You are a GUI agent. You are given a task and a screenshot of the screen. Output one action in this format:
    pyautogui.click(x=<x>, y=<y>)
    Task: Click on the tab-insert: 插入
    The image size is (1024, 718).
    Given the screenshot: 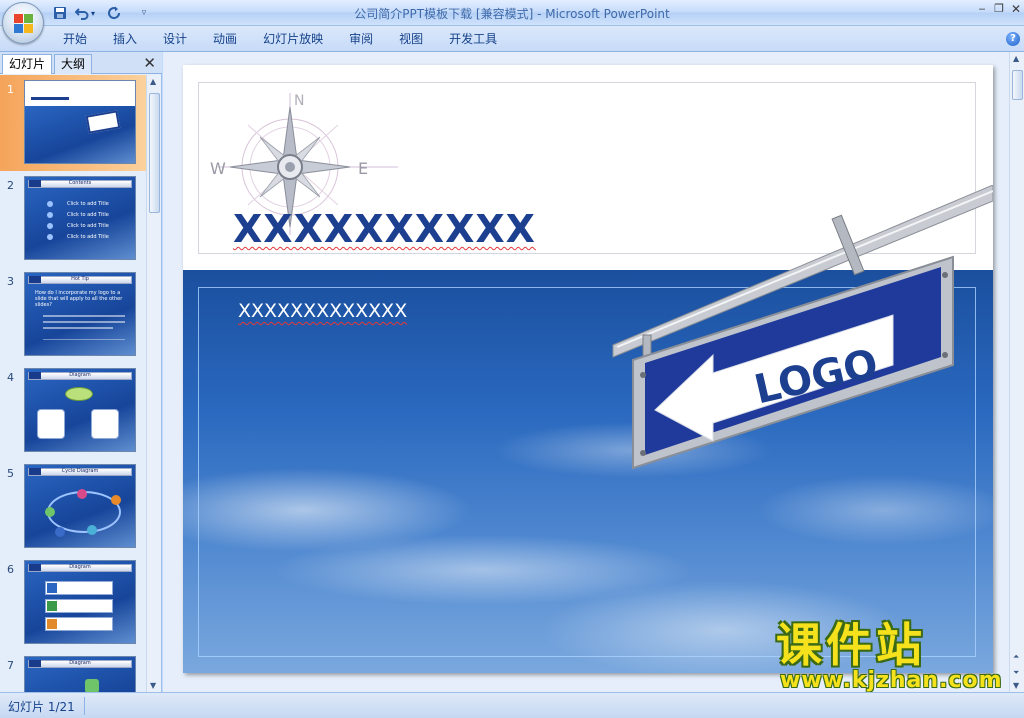 What is the action you would take?
    pyautogui.click(x=125, y=39)
    